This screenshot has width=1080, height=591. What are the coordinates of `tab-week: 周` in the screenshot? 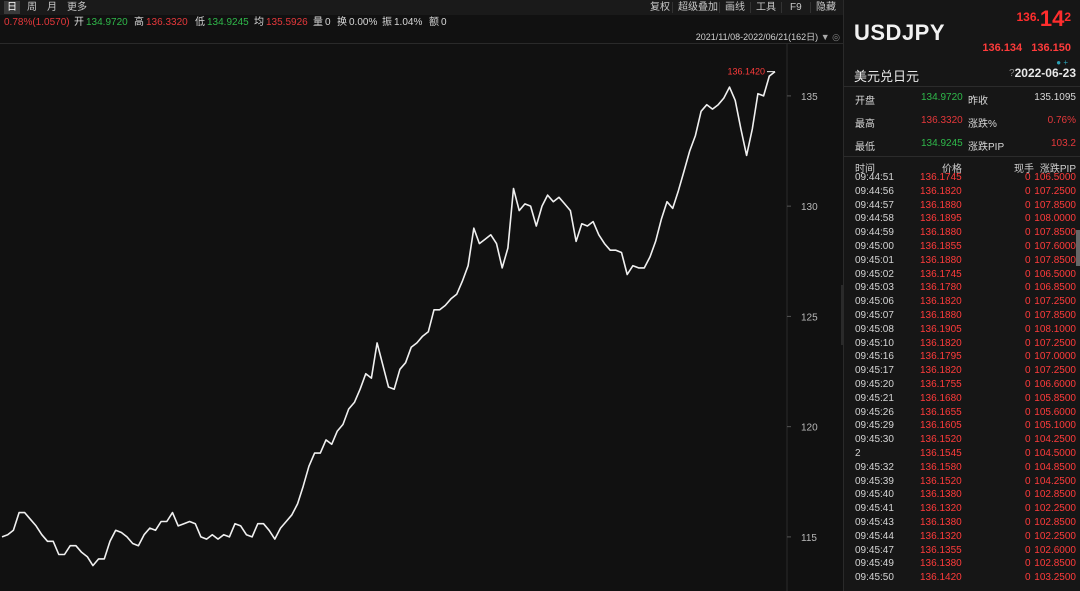 It's located at (32, 7).